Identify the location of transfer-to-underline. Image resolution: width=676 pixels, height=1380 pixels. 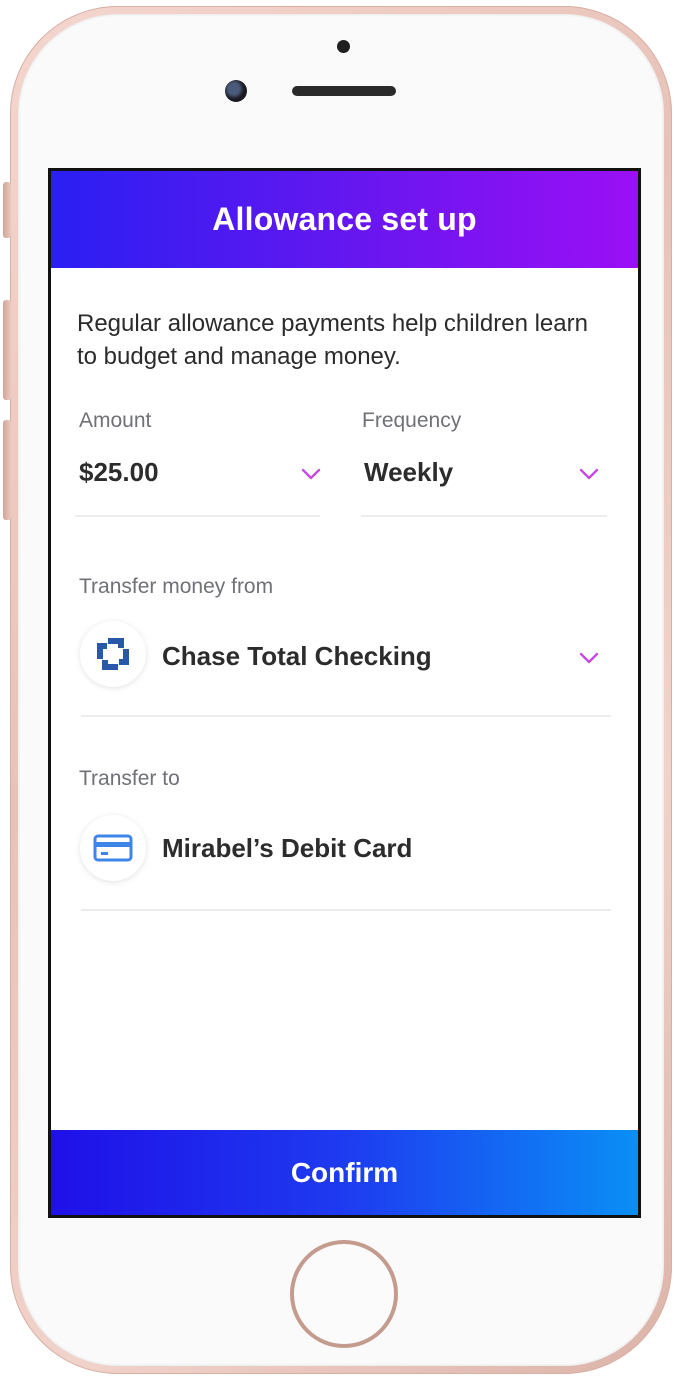
(346, 910).